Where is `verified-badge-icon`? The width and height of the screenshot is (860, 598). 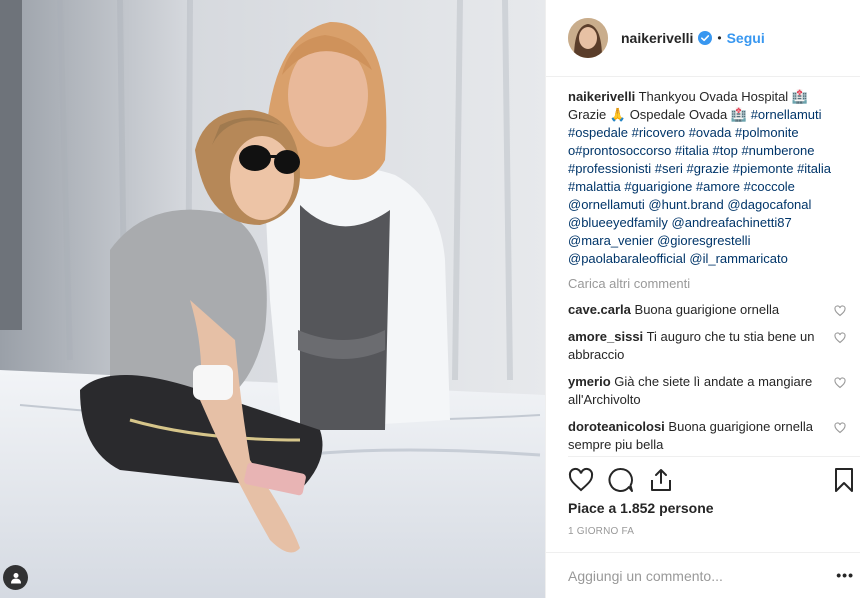
verified-badge-icon is located at coordinates (705, 38).